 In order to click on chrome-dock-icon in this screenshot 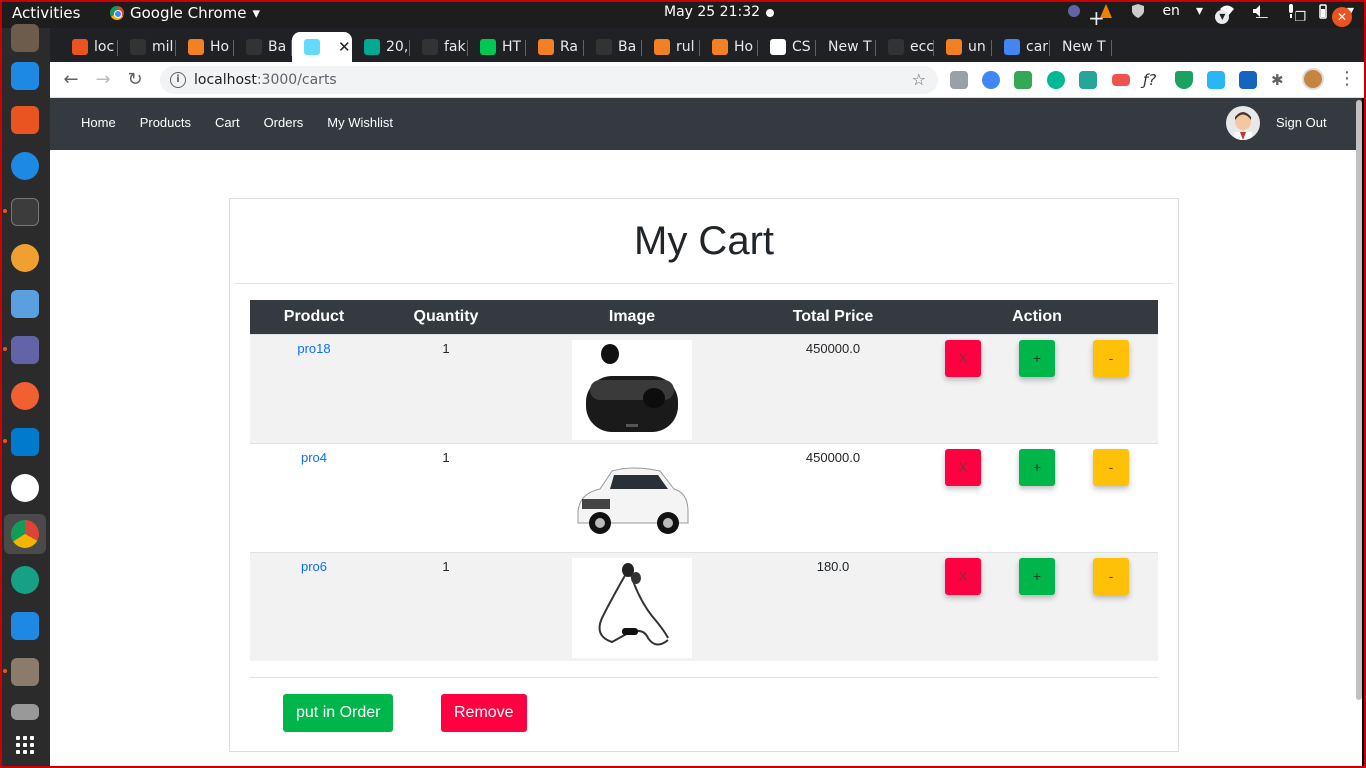, I will do `click(25, 534)`.